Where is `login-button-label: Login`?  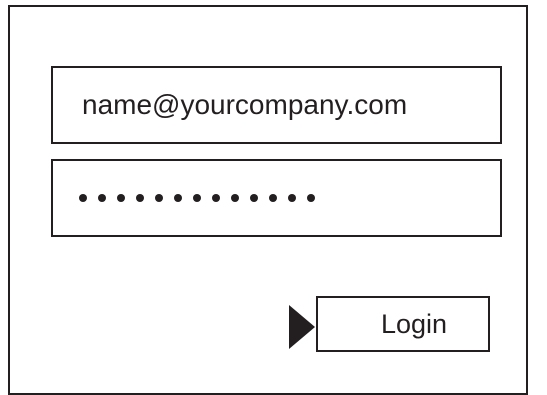
login-button-label: Login is located at coordinates (414, 323).